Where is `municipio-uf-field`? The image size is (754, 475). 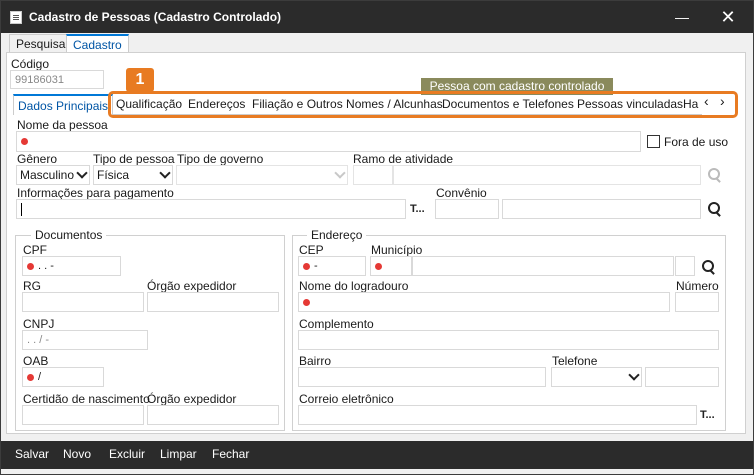 municipio-uf-field is located at coordinates (685, 266).